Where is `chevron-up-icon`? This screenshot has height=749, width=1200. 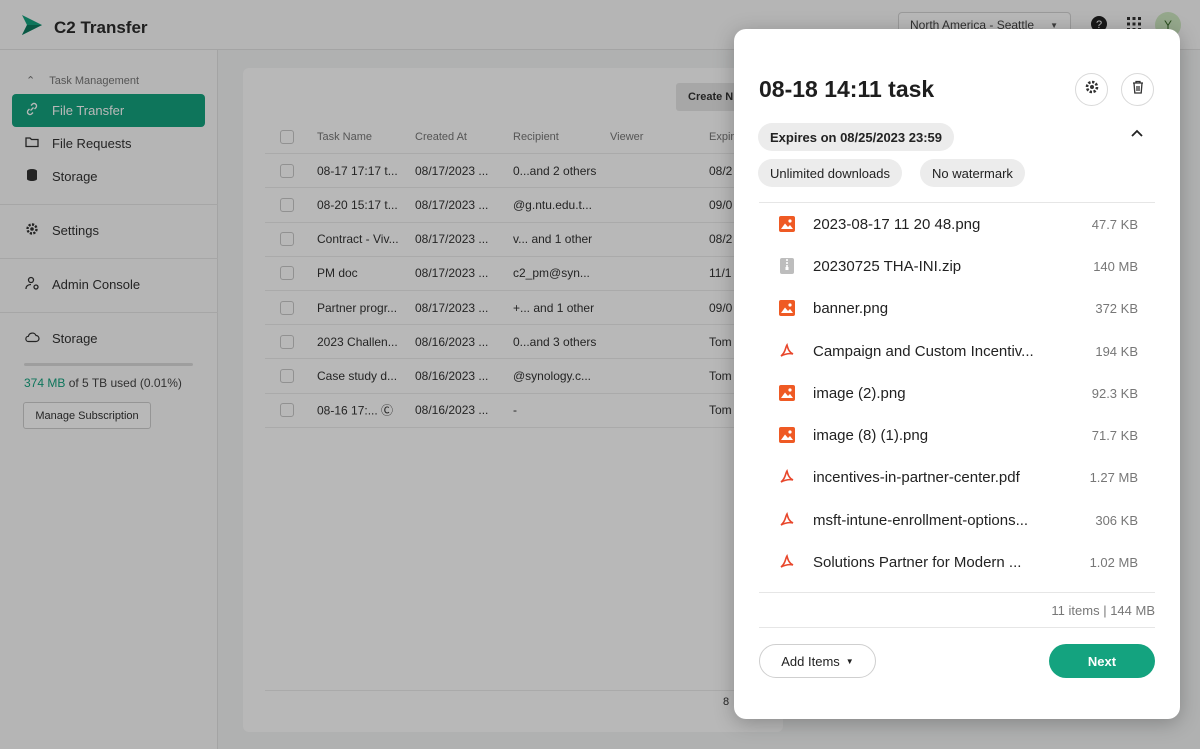 chevron-up-icon is located at coordinates (1137, 134).